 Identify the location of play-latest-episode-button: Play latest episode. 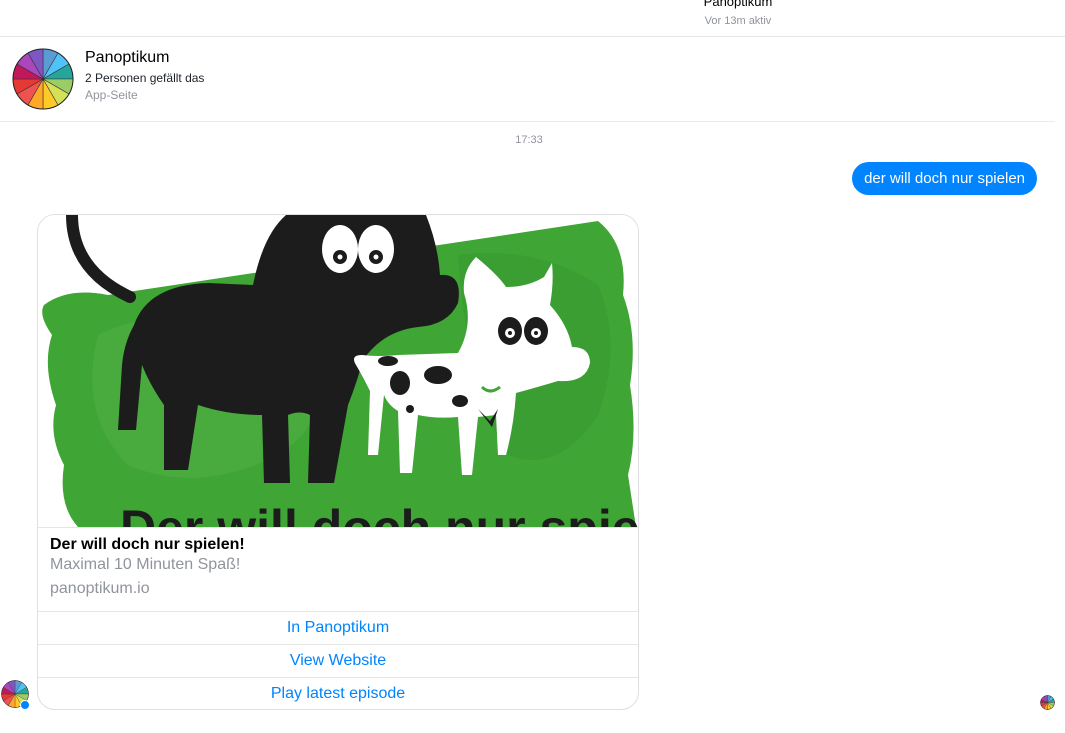
(338, 693).